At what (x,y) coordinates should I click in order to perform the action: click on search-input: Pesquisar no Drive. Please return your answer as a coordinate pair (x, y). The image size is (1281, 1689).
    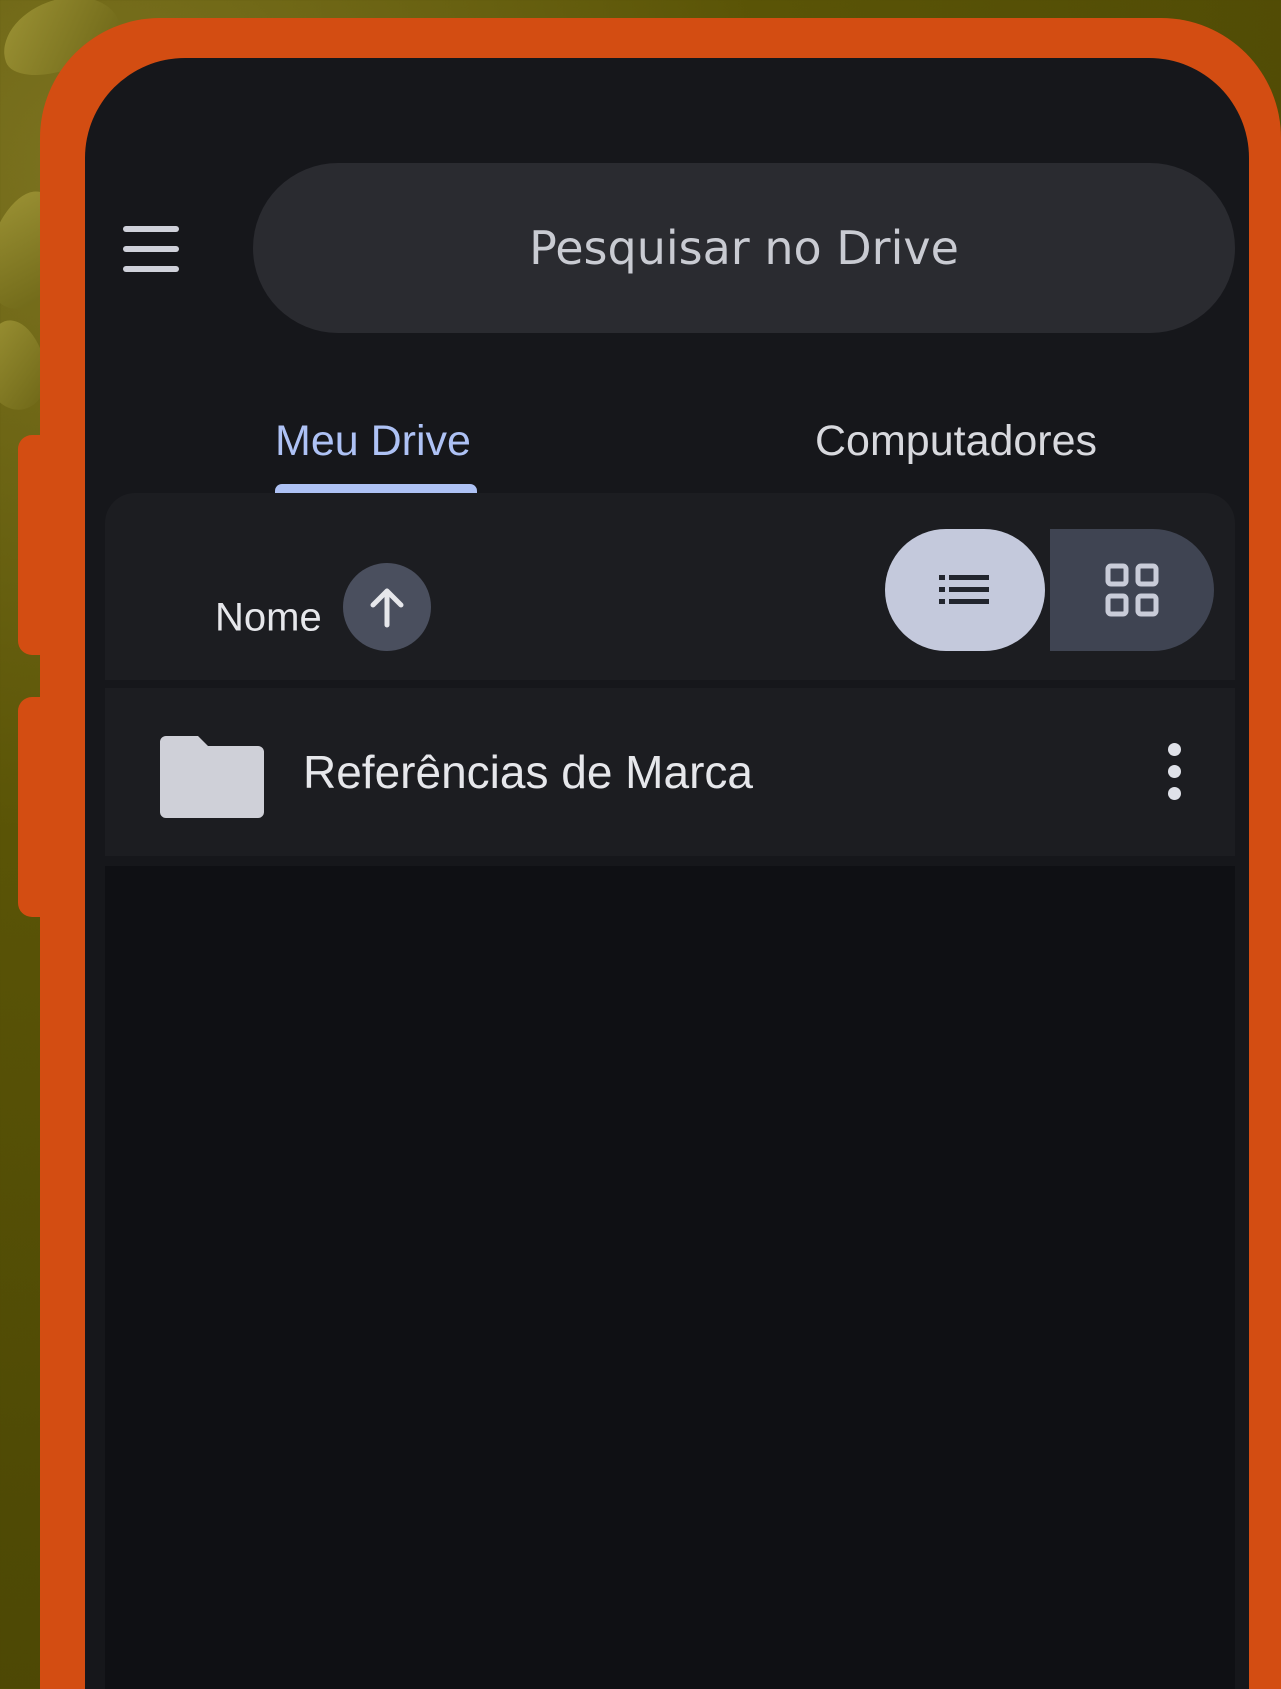
    Looking at the image, I should click on (744, 248).